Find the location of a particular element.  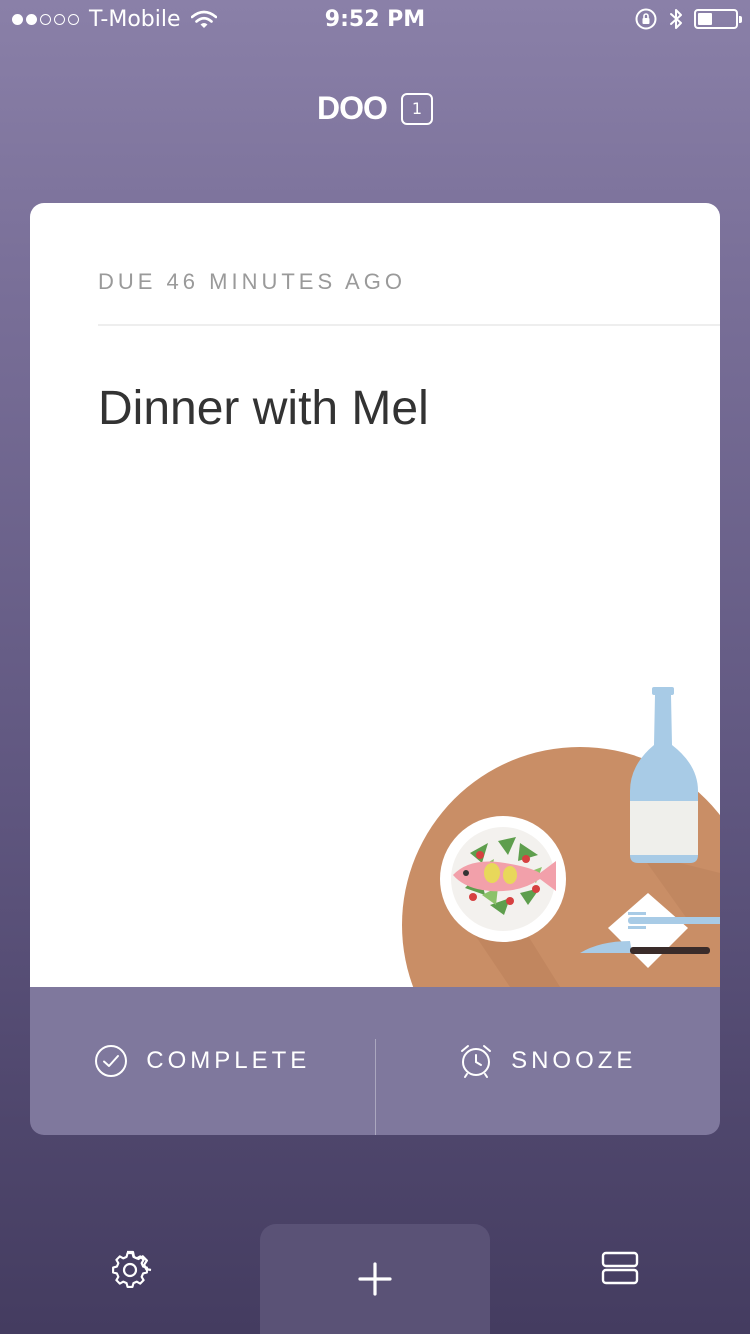

bluetooth-icon is located at coordinates (676, 19).